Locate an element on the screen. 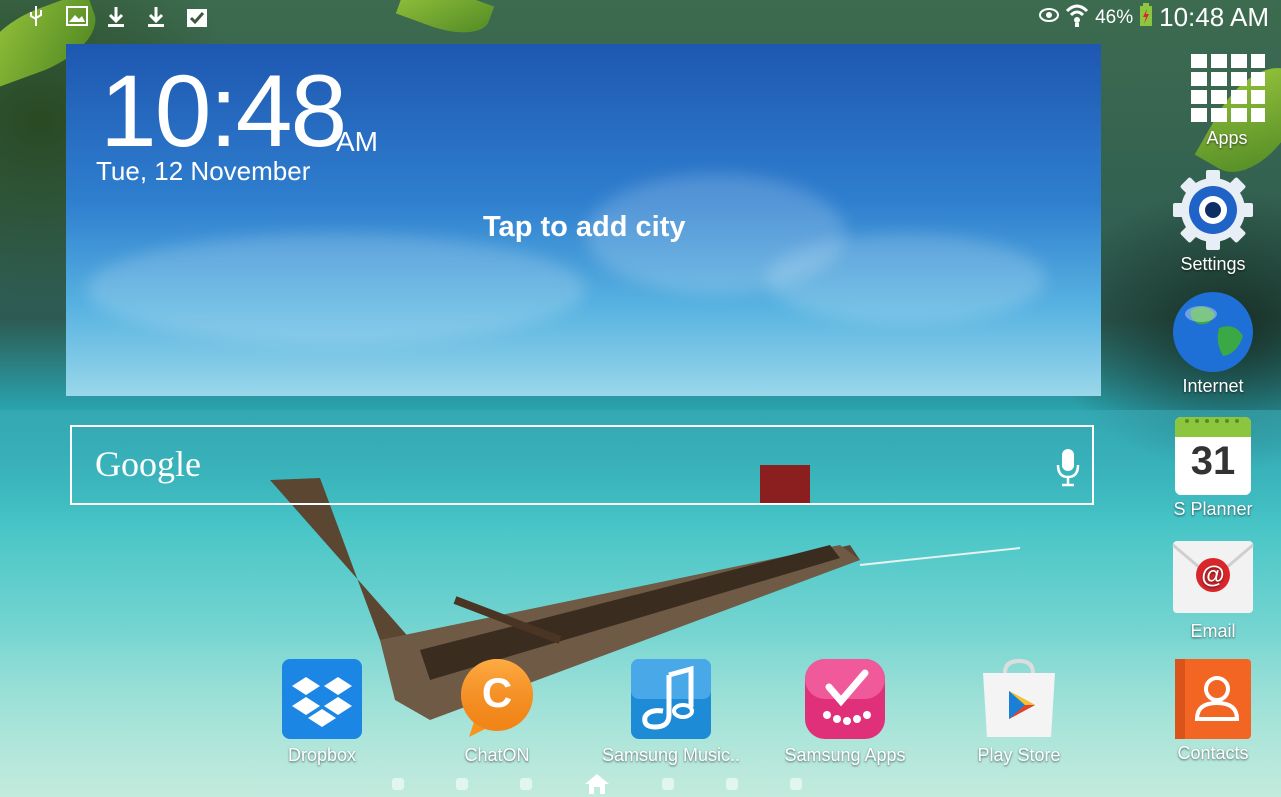 This screenshot has width=1281, height=797. settings-gear-icon is located at coordinates (1213, 210).